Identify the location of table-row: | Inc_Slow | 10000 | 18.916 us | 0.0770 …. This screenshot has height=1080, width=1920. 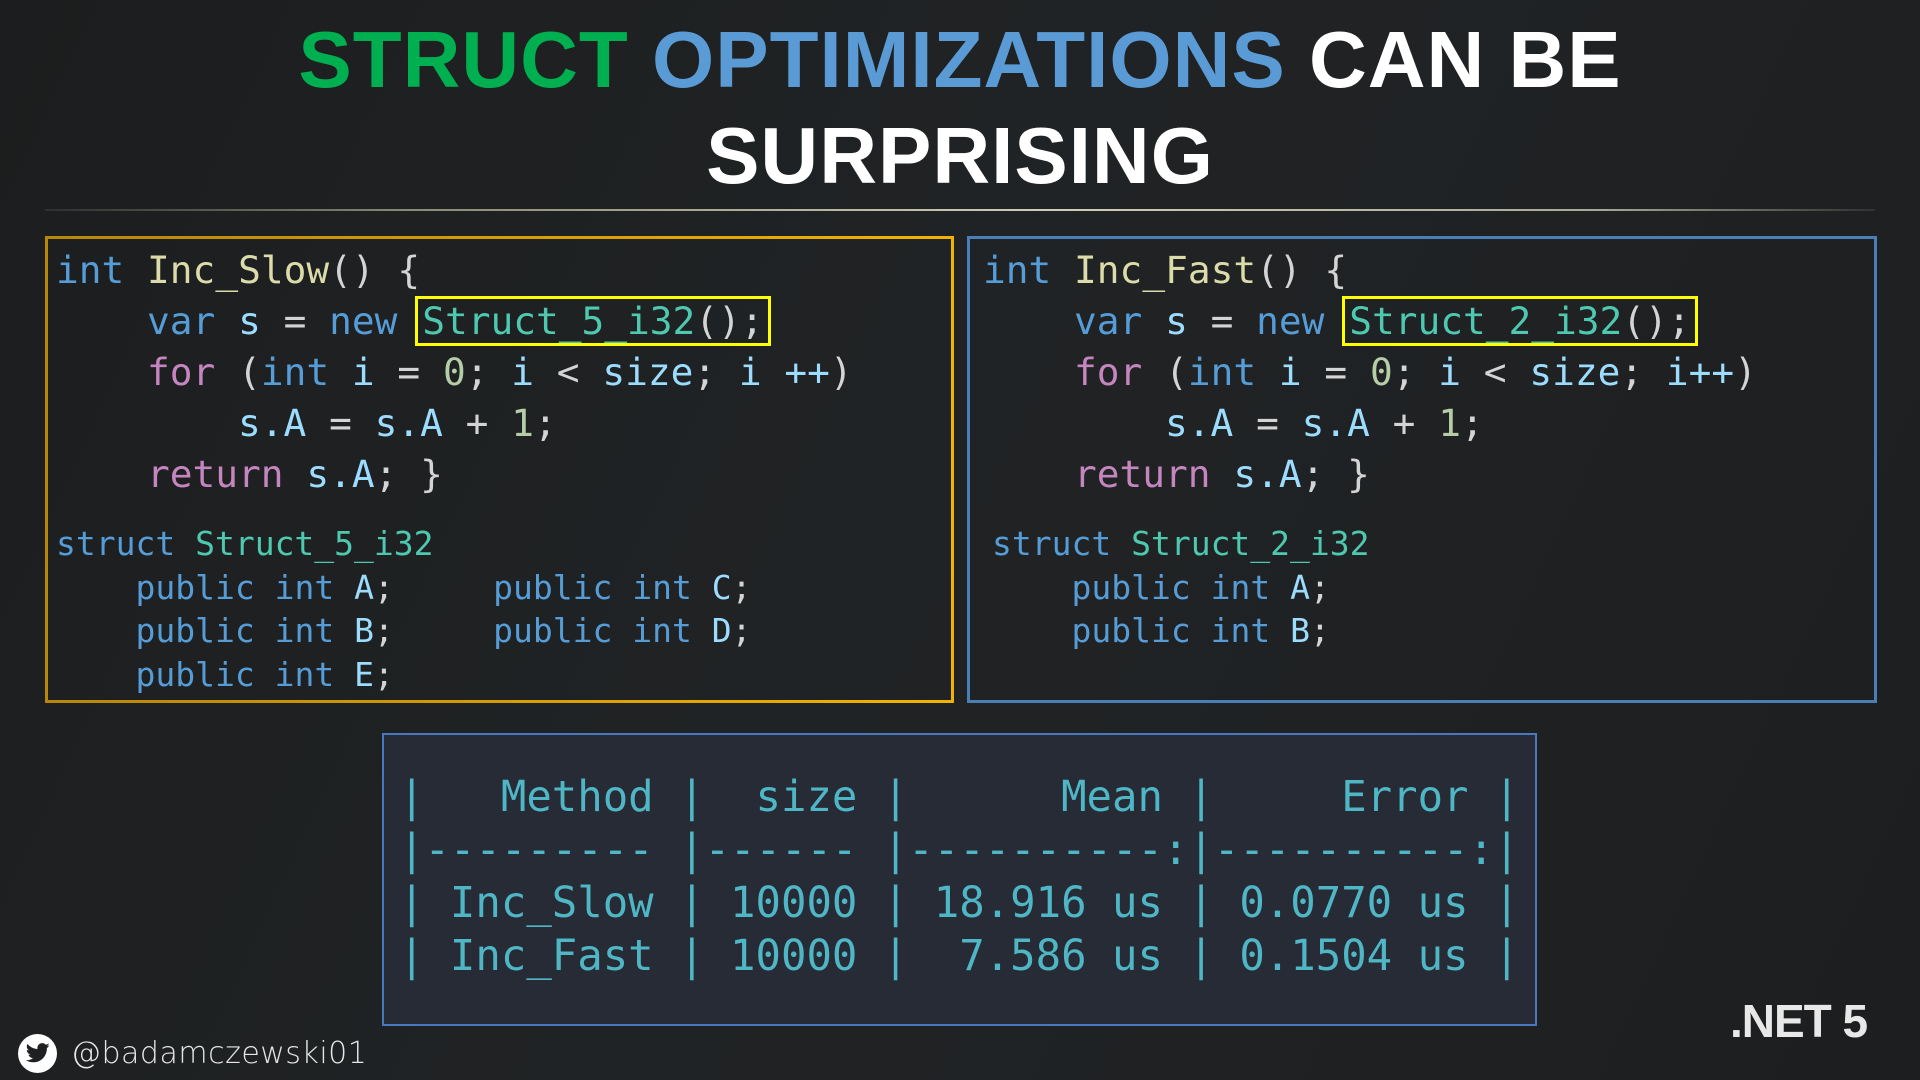
(959, 902).